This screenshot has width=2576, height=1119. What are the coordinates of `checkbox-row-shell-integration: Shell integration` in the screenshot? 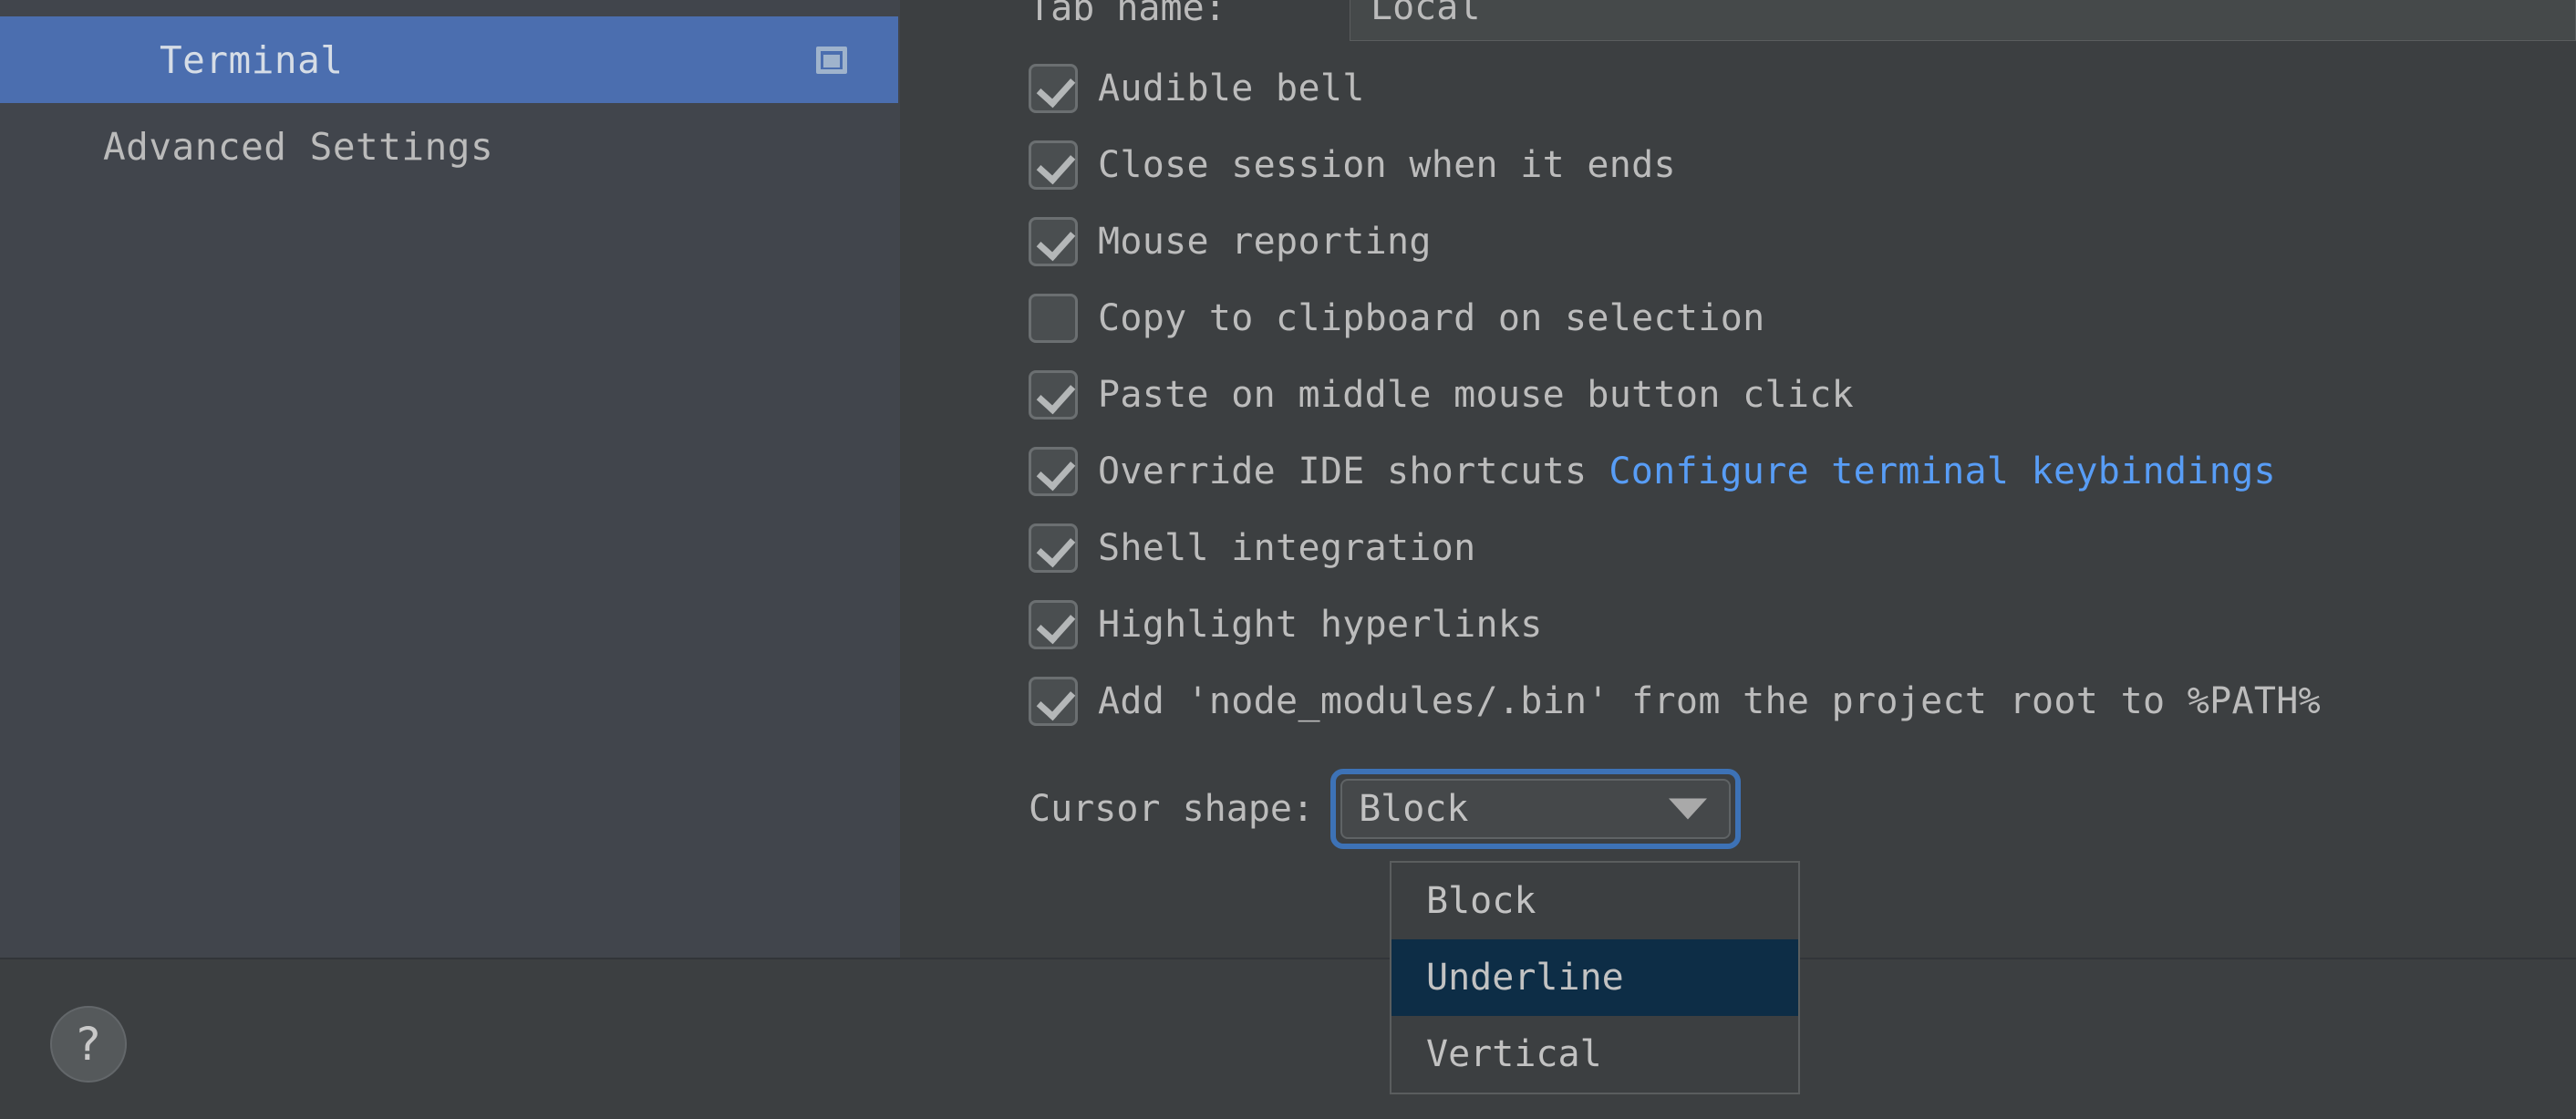 It's located at (1252, 549).